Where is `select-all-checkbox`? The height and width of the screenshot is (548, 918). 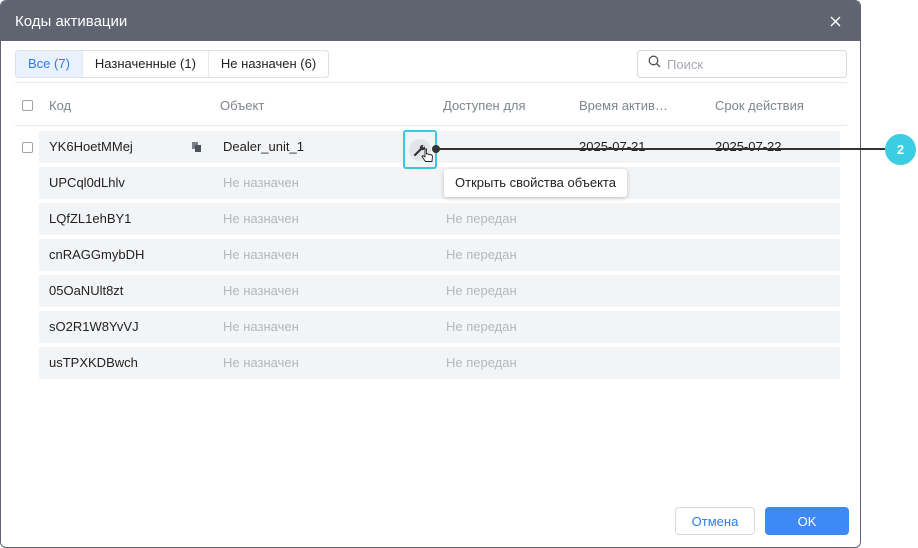
select-all-checkbox is located at coordinates (27, 105).